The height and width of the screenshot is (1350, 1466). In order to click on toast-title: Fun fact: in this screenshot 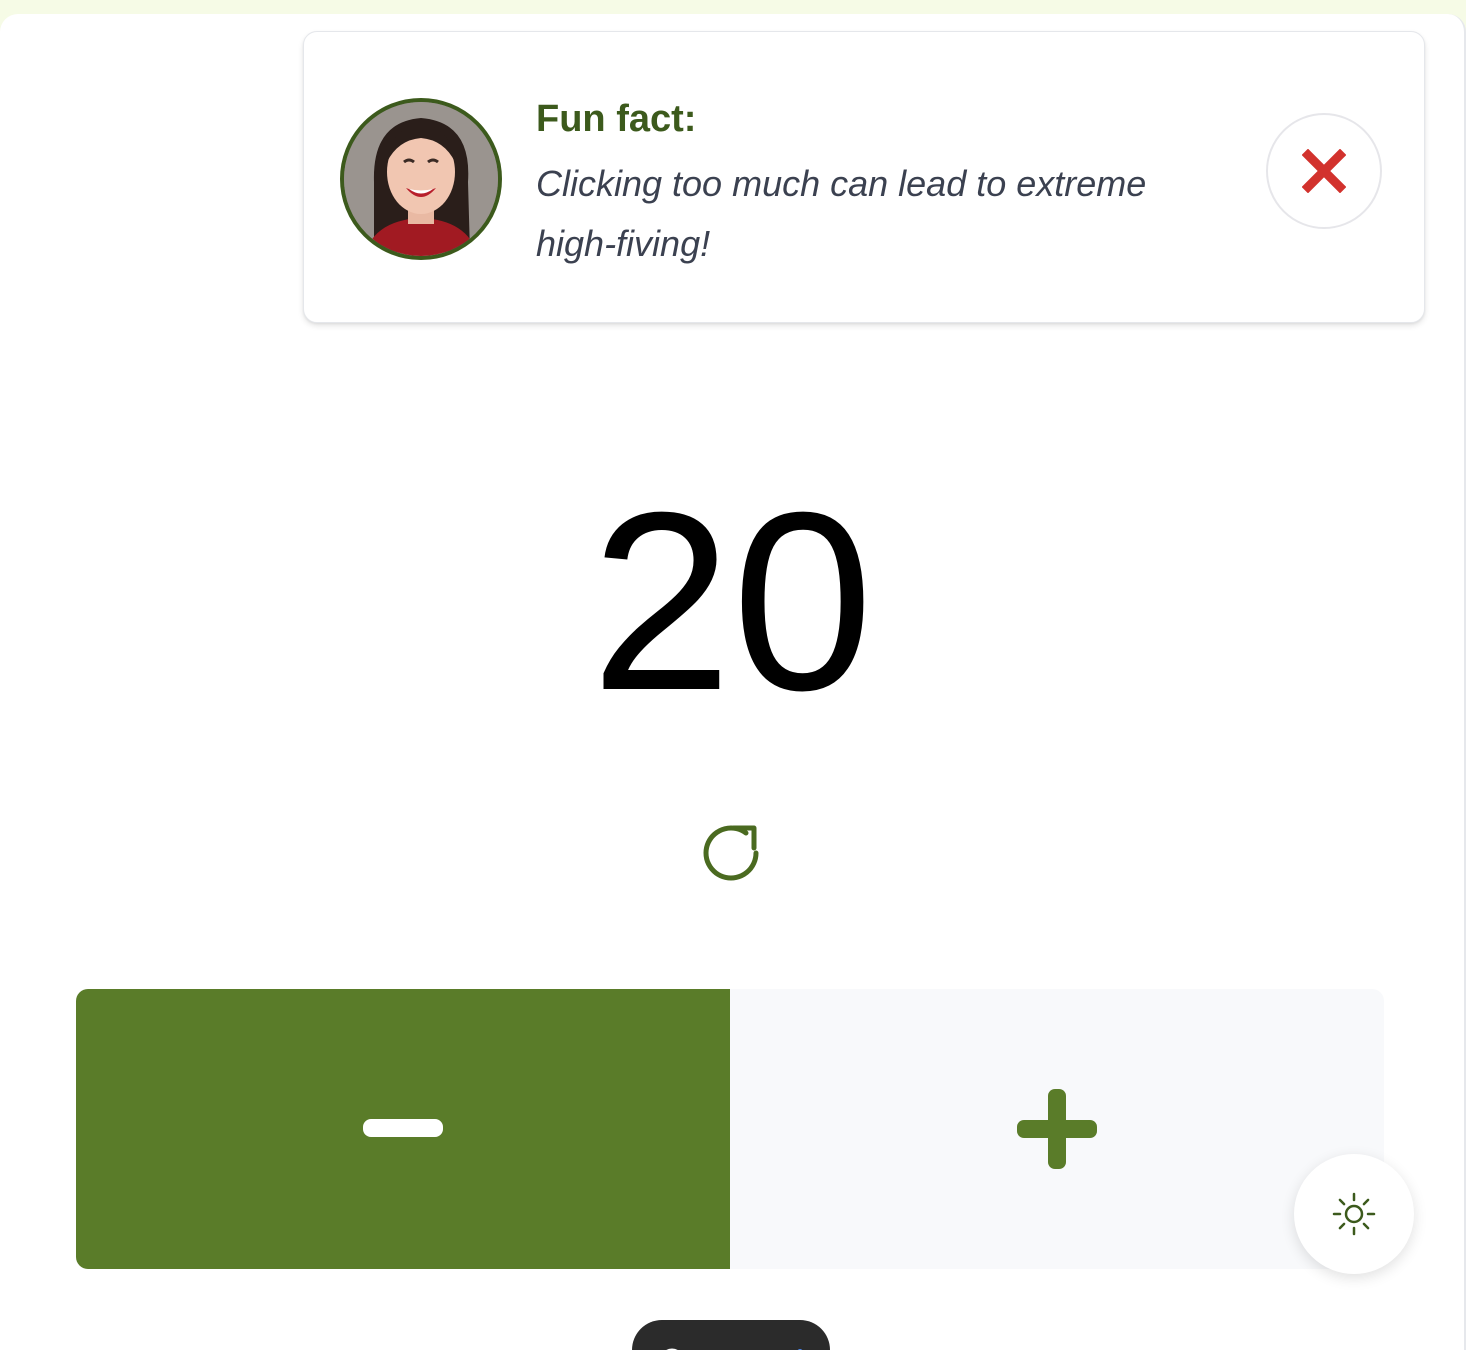, I will do `click(616, 119)`.